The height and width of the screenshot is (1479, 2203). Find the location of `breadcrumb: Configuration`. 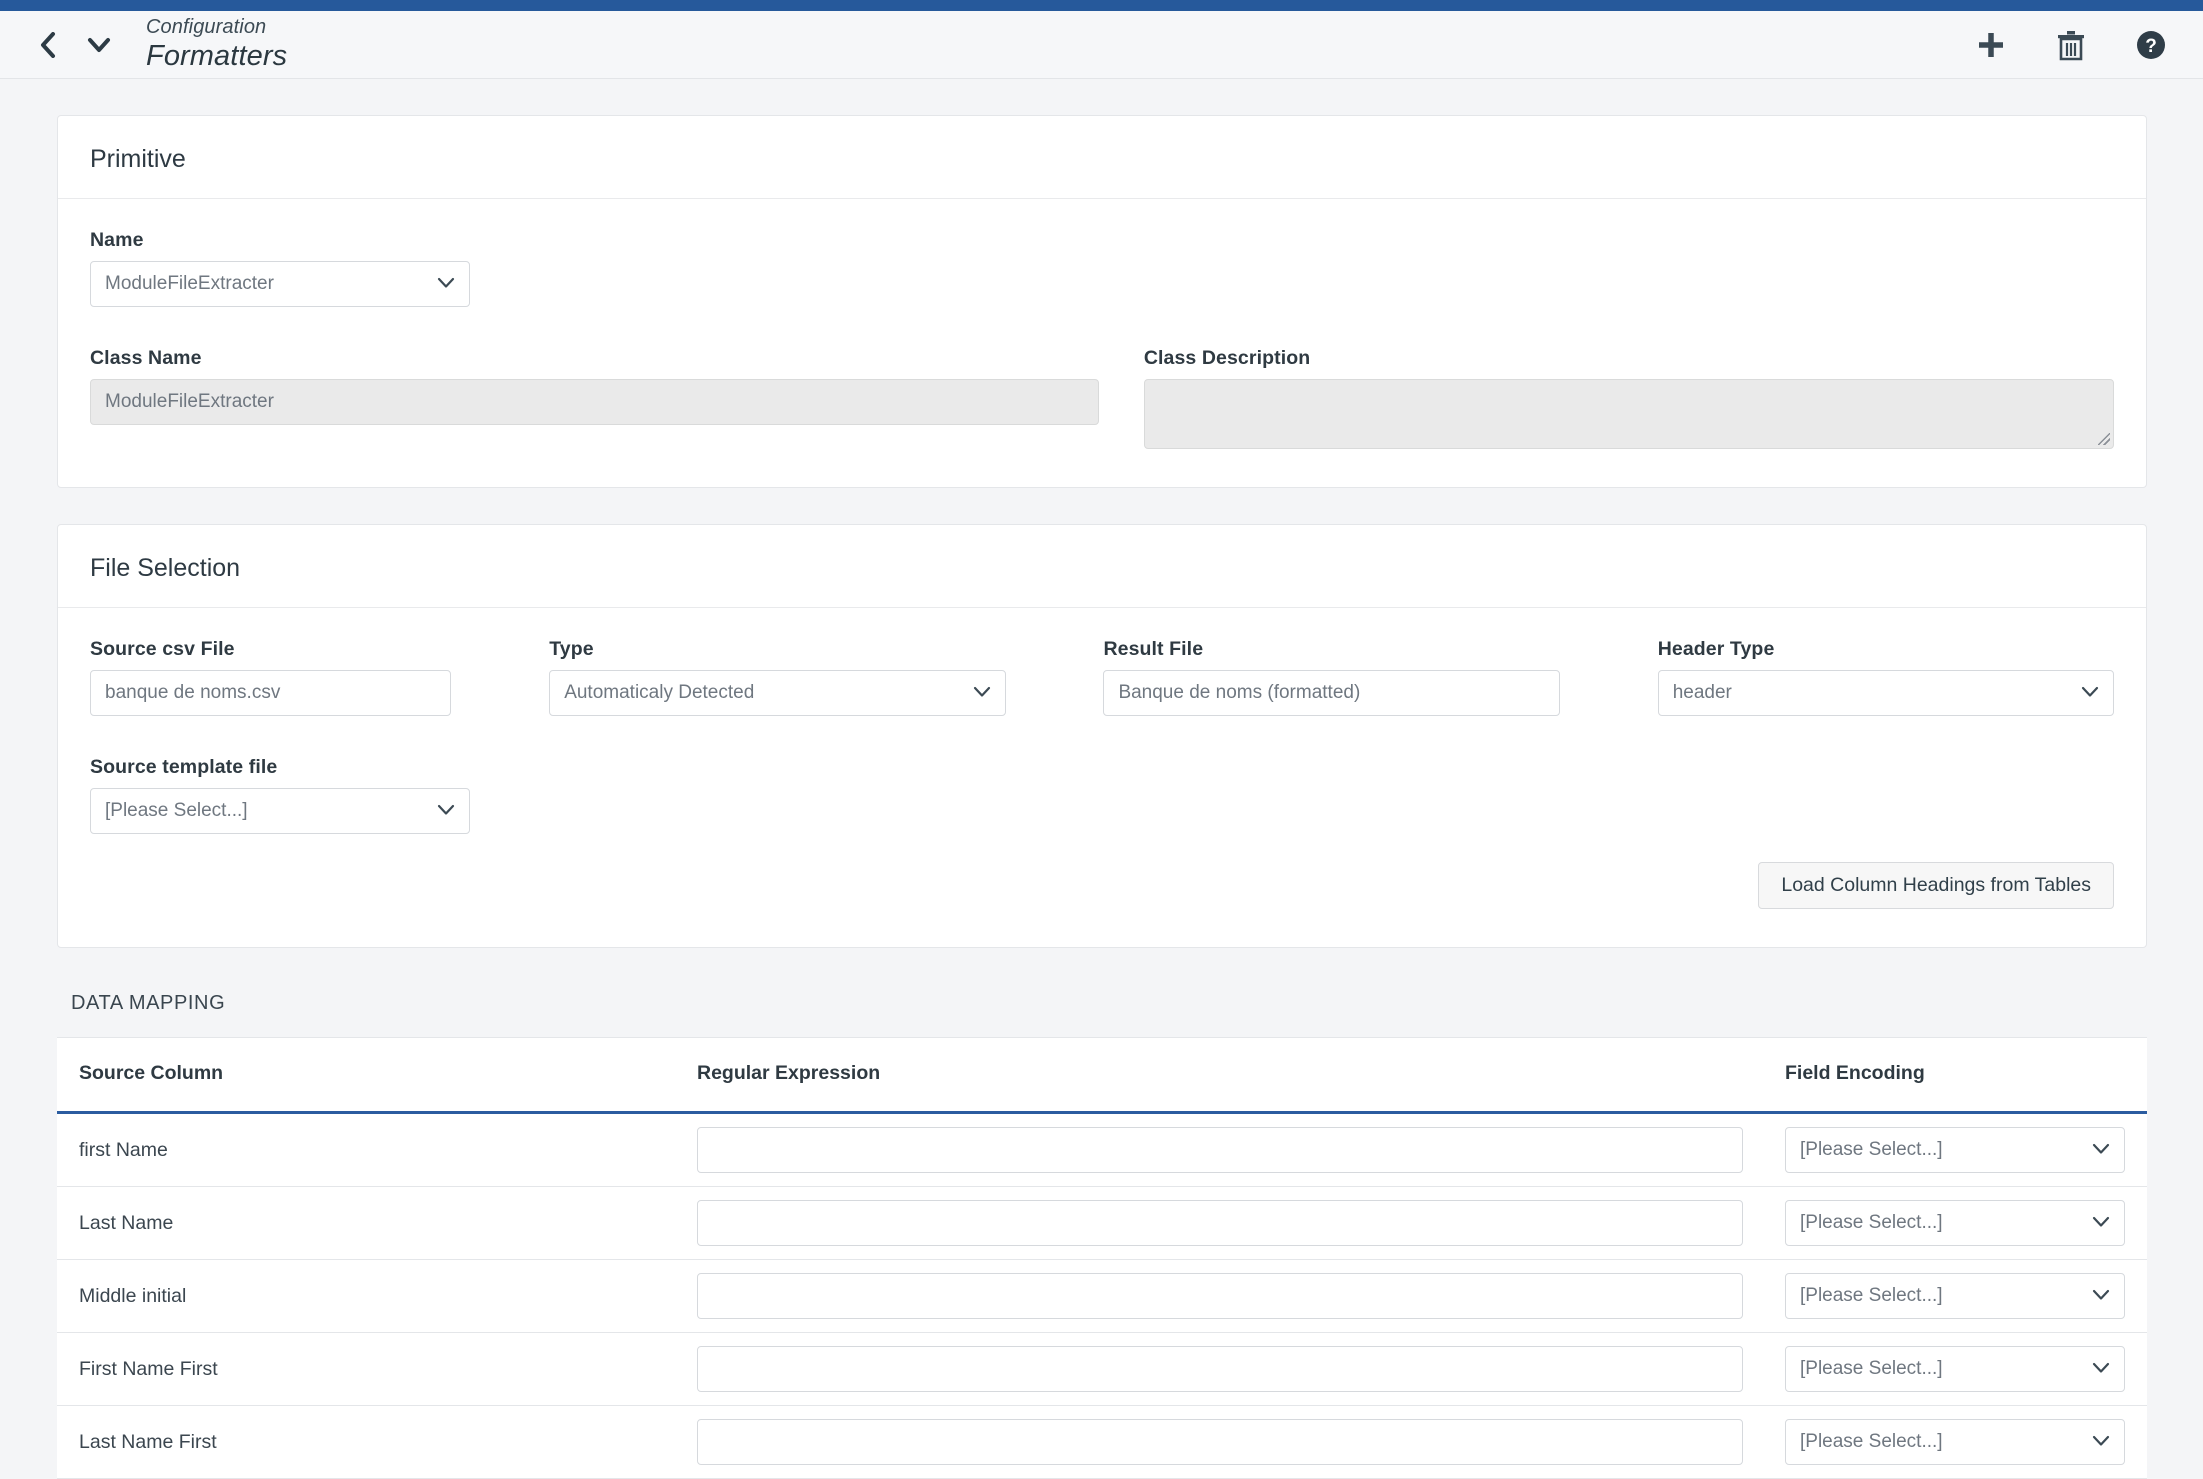

breadcrumb: Configuration is located at coordinates (206, 26).